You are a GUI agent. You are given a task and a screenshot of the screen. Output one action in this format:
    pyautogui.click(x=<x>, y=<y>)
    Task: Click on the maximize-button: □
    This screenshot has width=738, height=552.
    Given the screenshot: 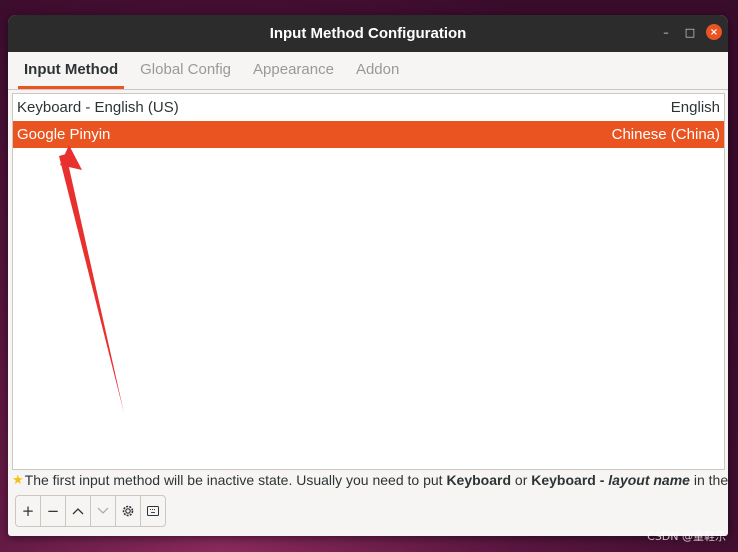 What is the action you would take?
    pyautogui.click(x=690, y=32)
    